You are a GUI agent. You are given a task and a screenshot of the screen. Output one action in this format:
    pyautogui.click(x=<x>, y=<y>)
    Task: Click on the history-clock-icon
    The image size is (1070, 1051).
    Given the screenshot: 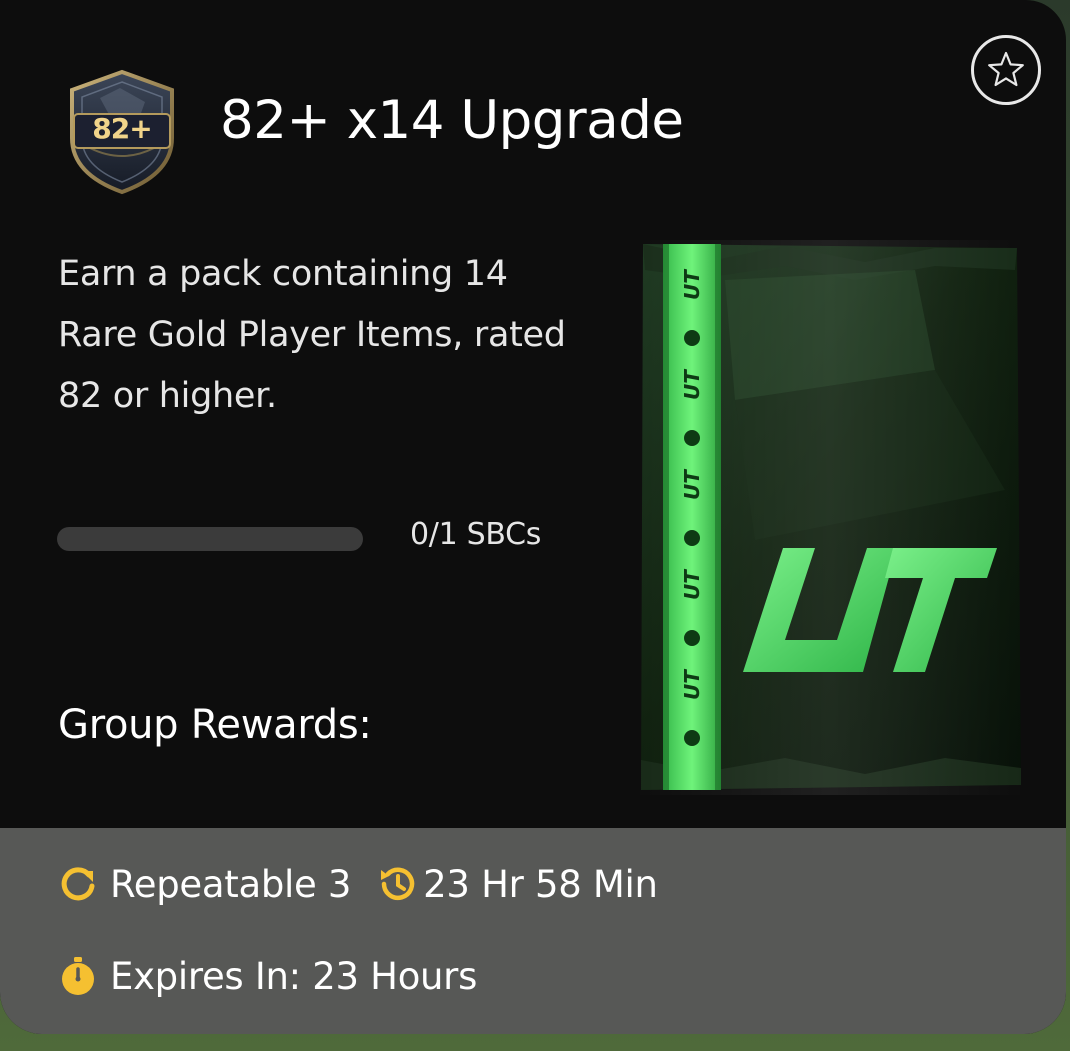 What is the action you would take?
    pyautogui.click(x=398, y=884)
    